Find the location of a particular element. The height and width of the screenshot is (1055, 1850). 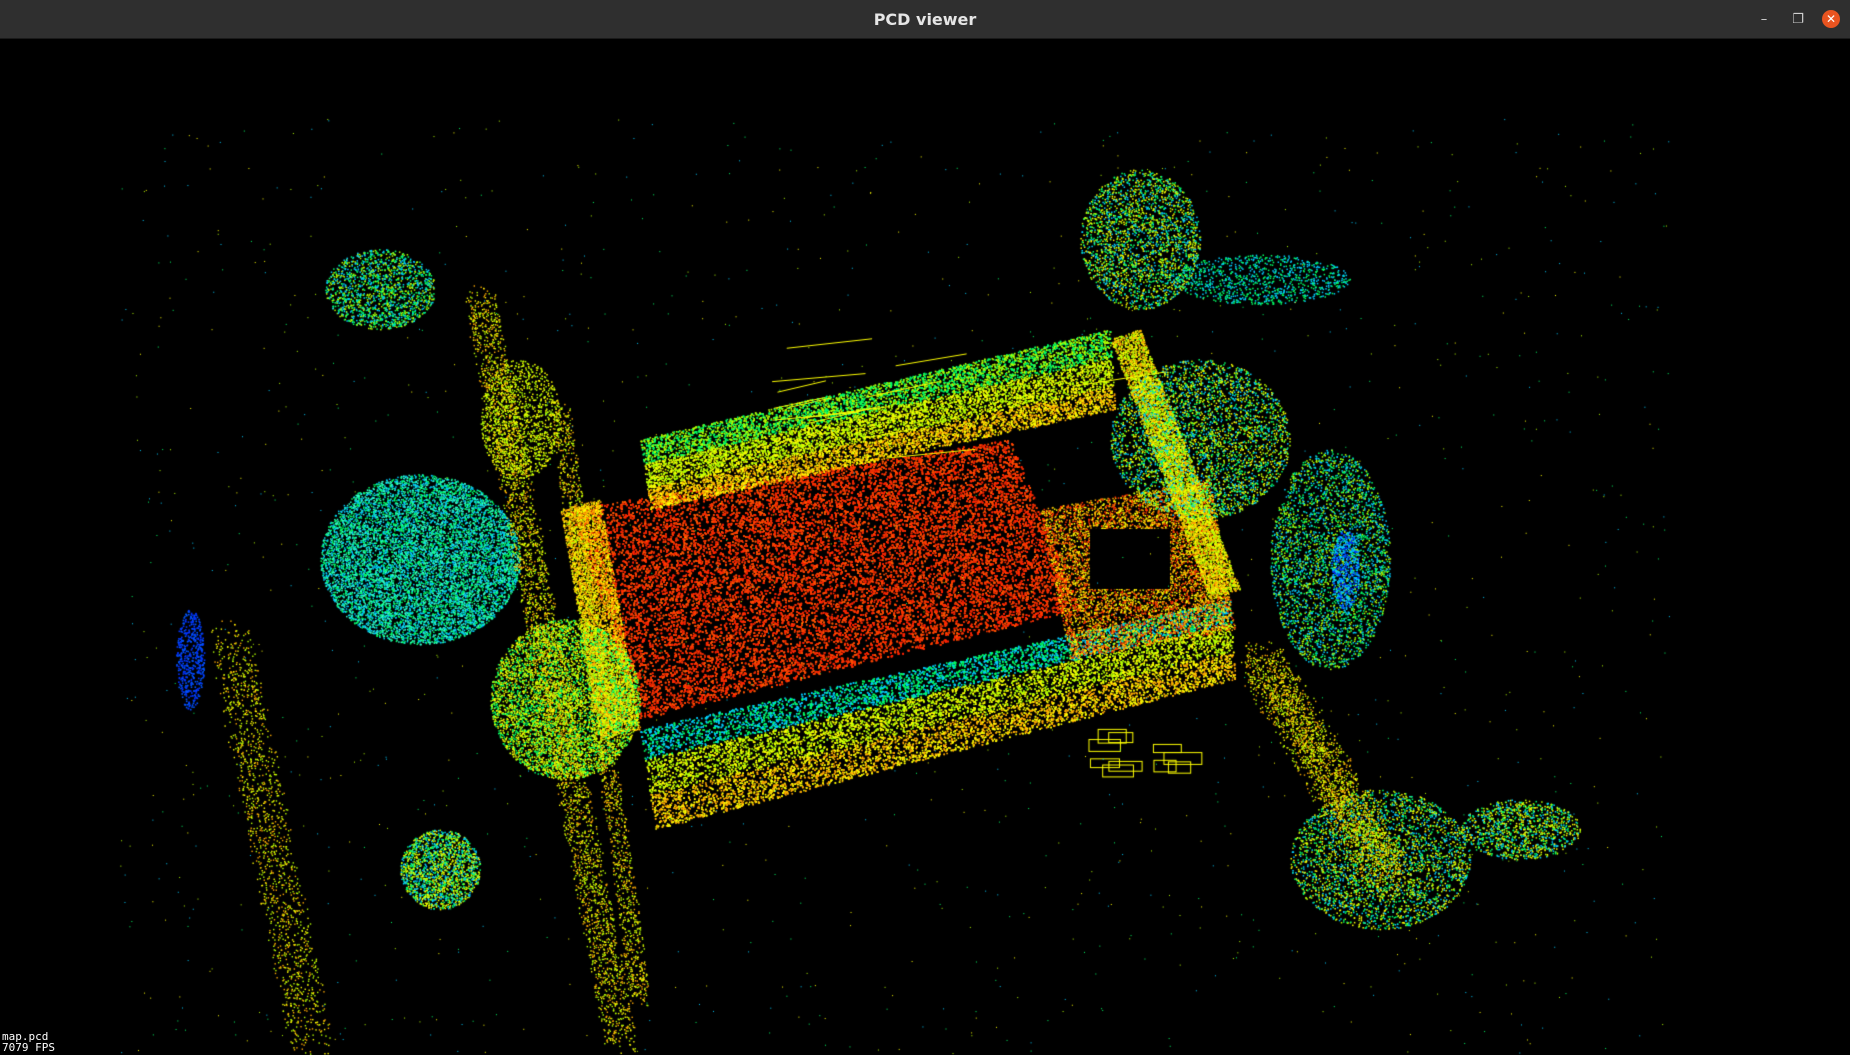

viewer-info-overlay: map.pcd 7079 FPS is located at coordinates (28, 1042).